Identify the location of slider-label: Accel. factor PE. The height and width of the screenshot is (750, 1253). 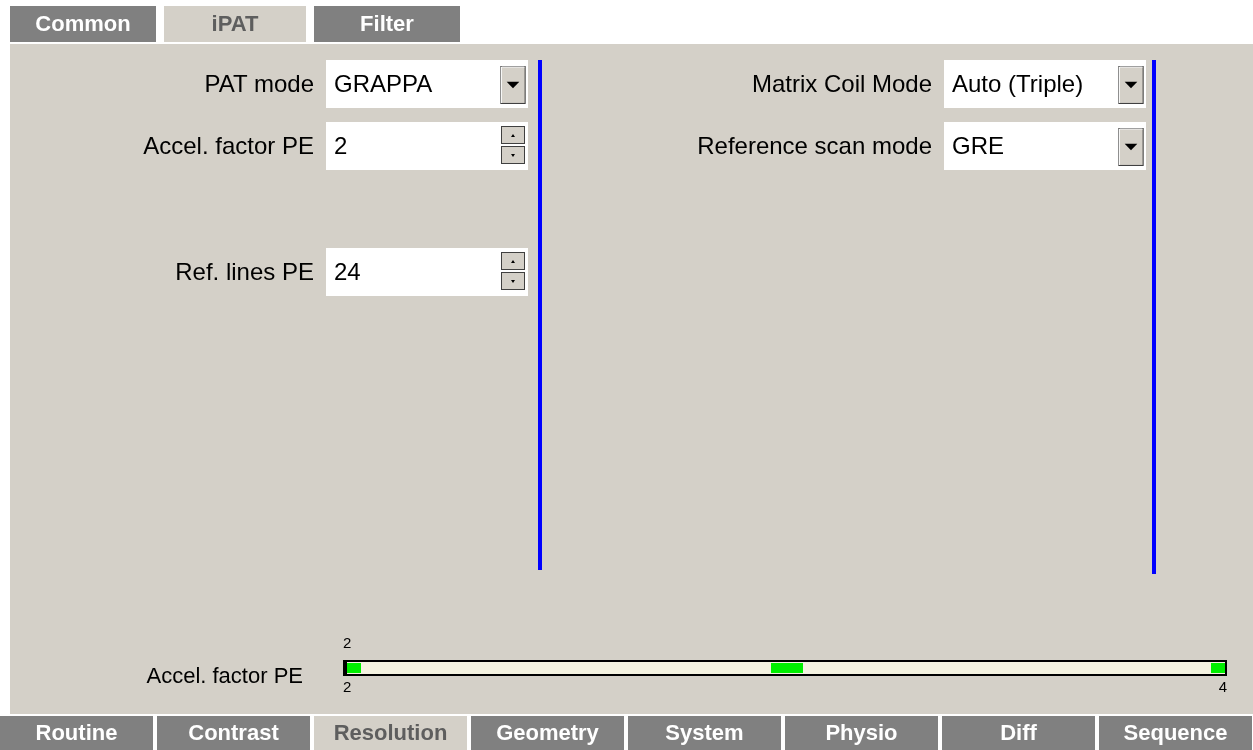
(224, 676).